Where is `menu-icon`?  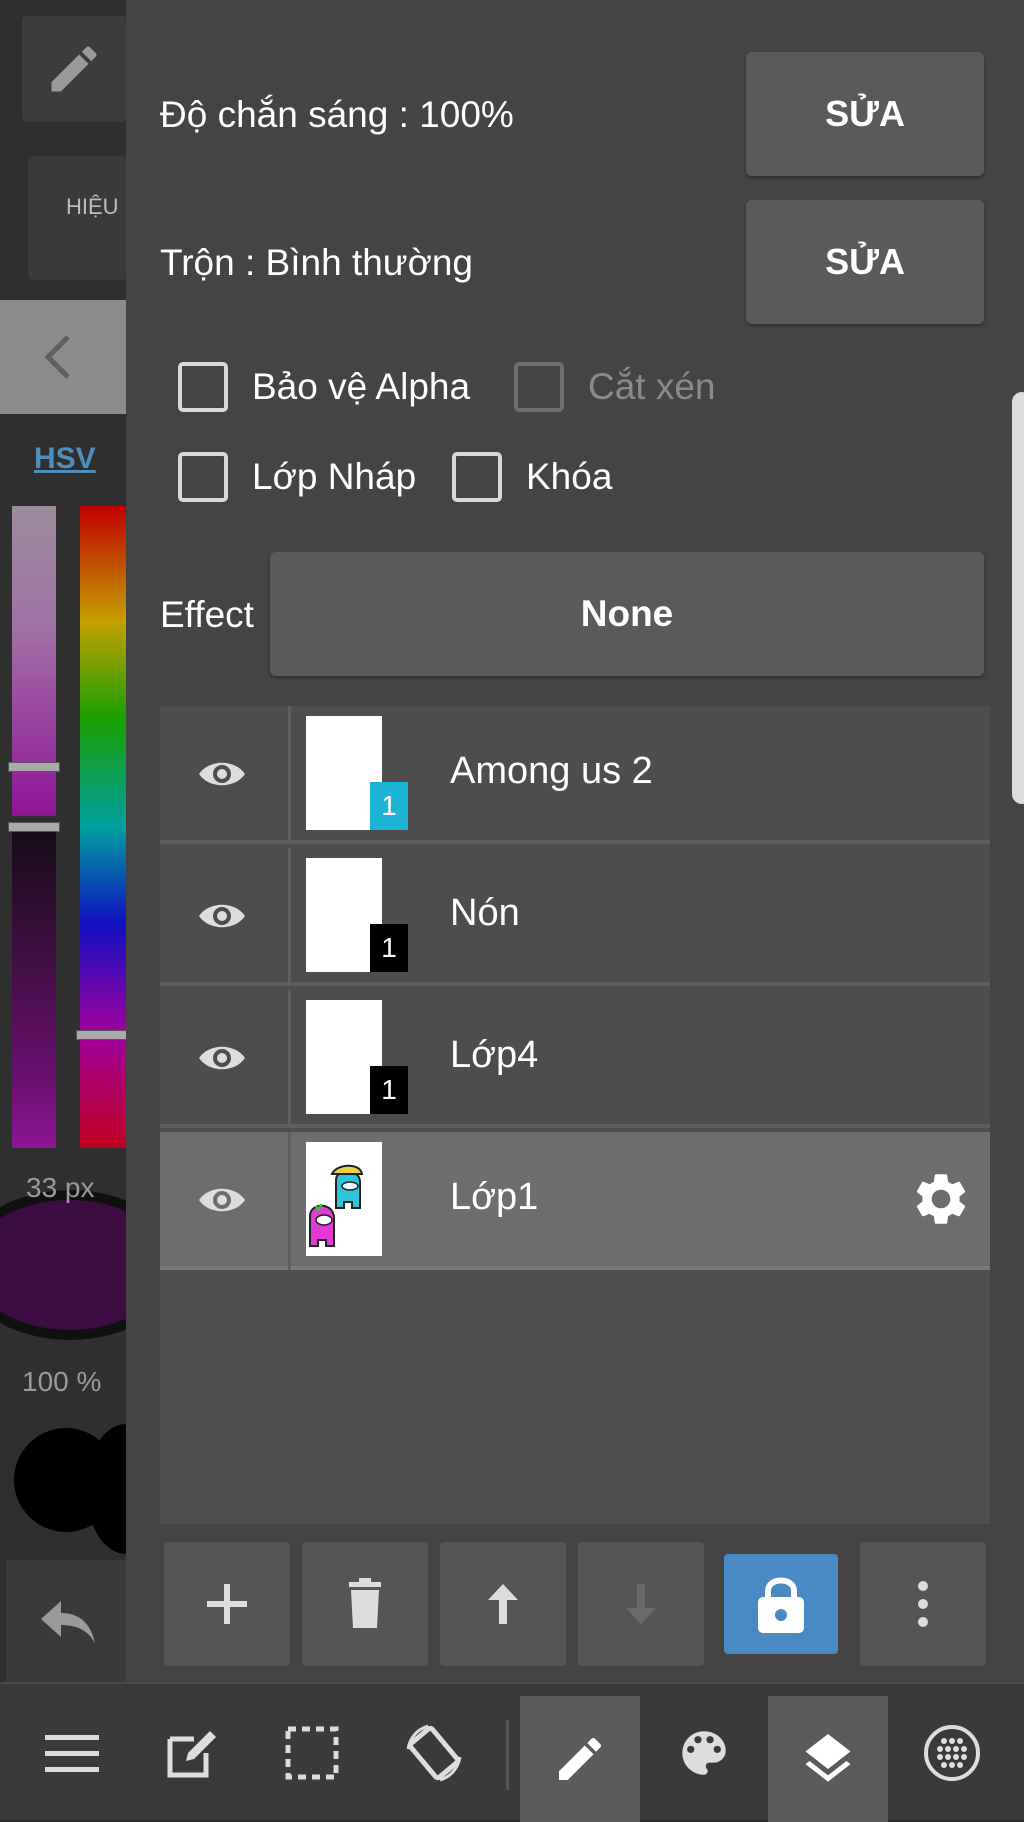 menu-icon is located at coordinates (72, 1753).